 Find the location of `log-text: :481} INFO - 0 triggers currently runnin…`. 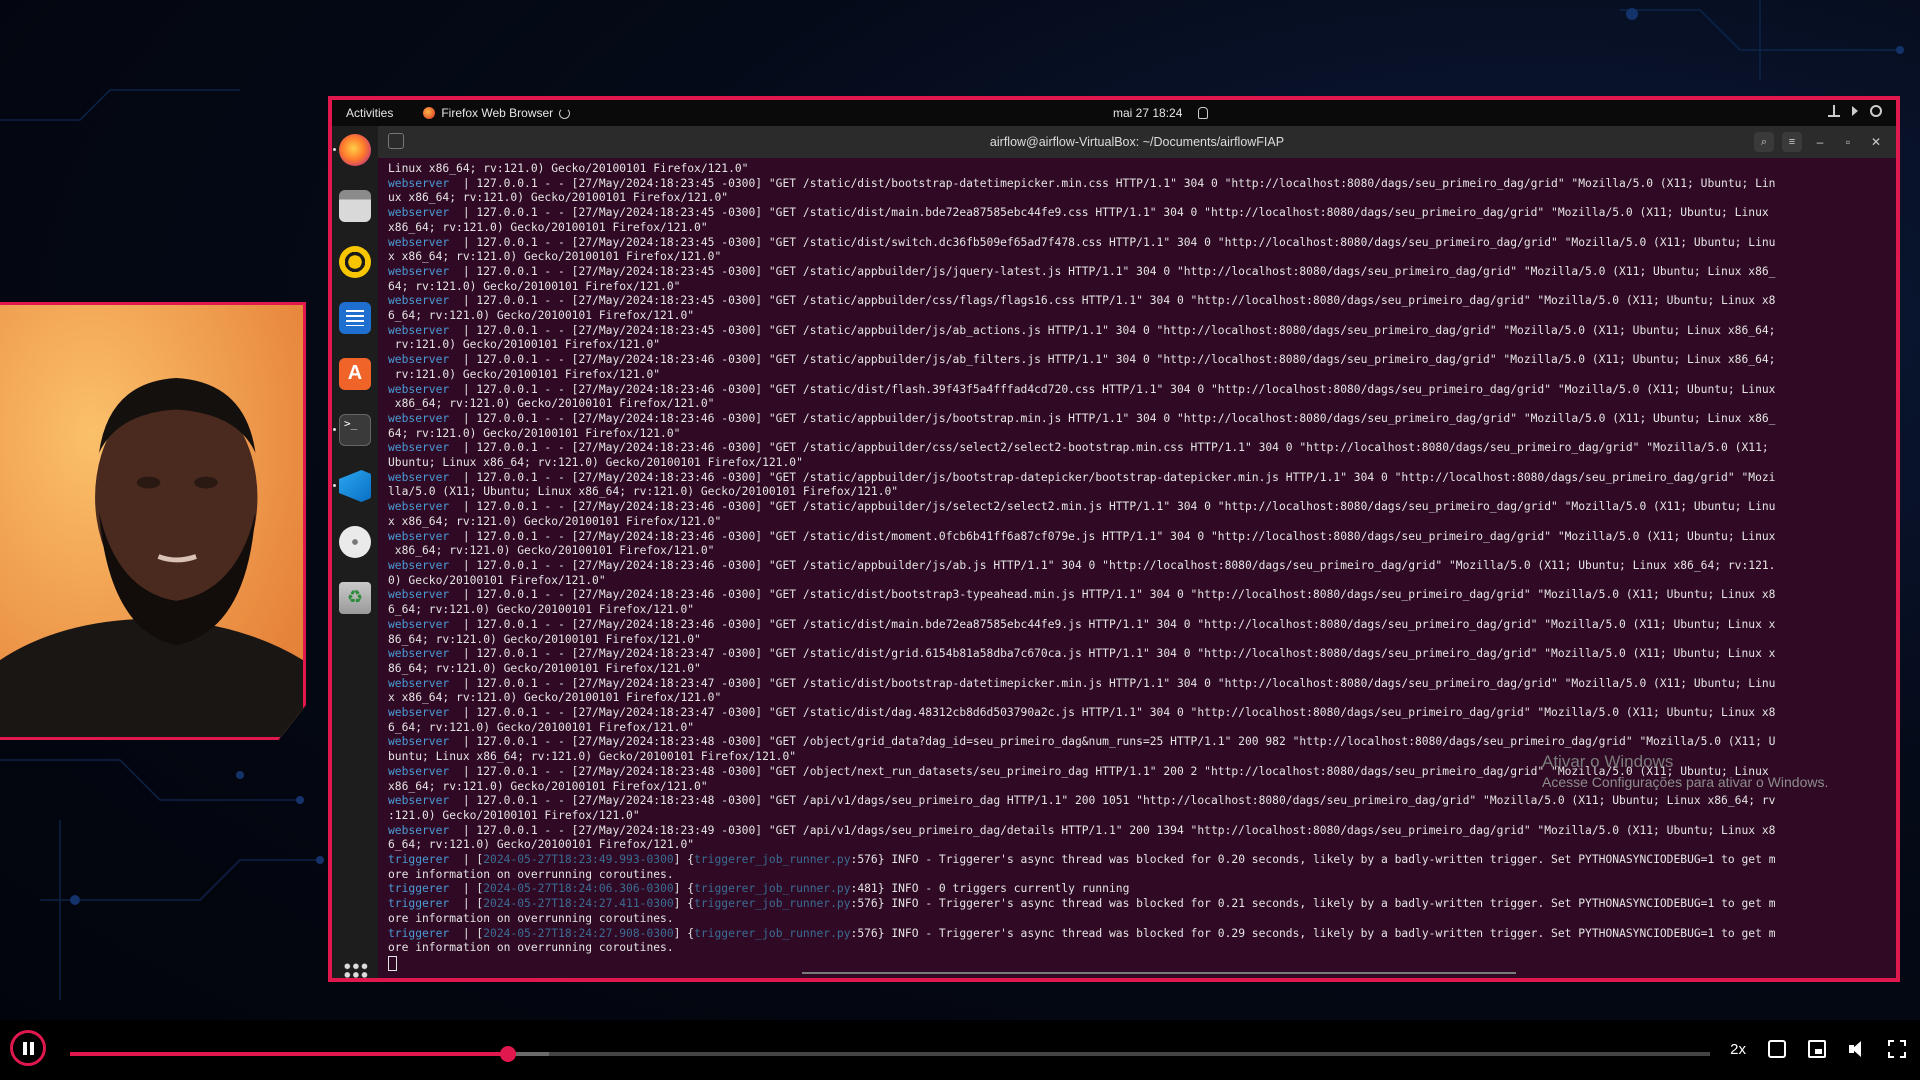

log-text: :481} INFO - 0 triggers currently runnin… is located at coordinates (990, 889).